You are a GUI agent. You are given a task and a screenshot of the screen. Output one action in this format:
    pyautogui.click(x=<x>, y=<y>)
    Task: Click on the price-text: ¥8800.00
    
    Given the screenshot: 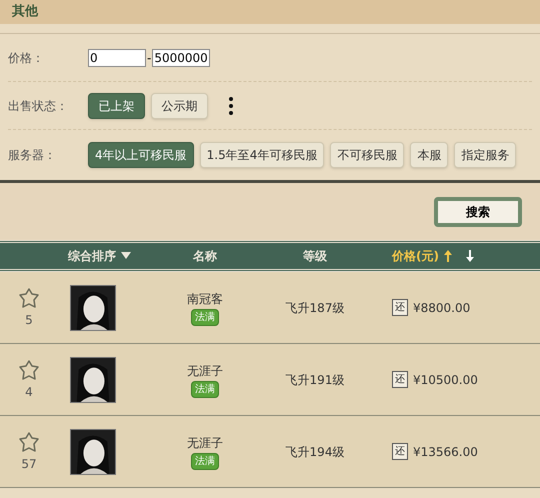 What is the action you would take?
    pyautogui.click(x=441, y=308)
    